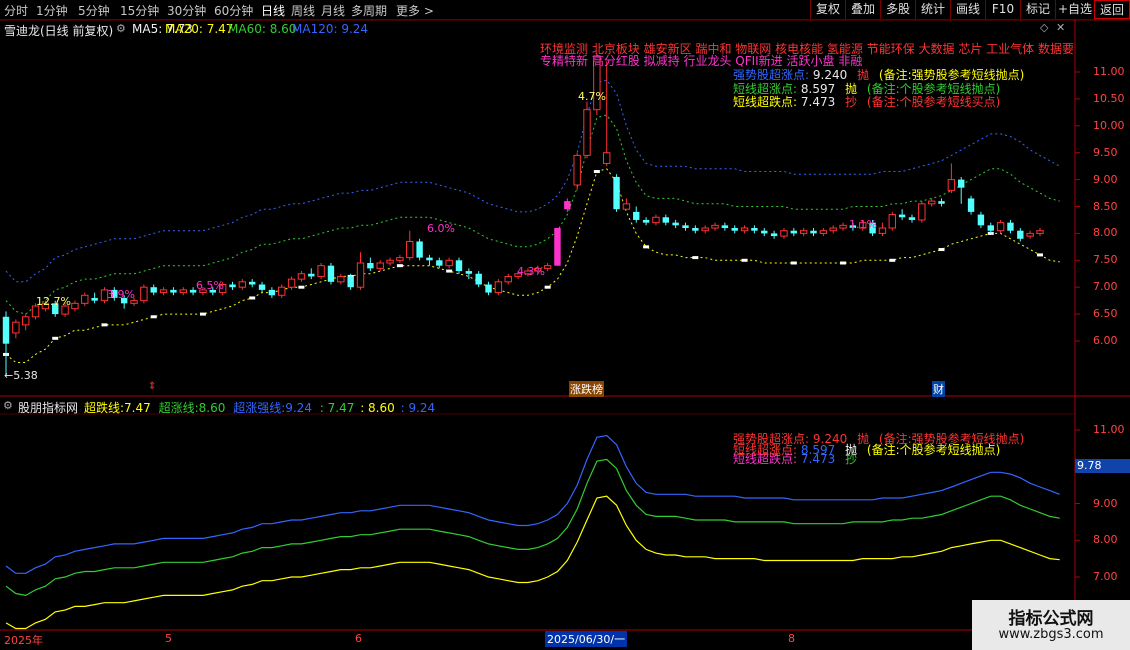 This screenshot has width=1130, height=650. I want to click on oversold-line-label: 超跌线:, so click(104, 408).